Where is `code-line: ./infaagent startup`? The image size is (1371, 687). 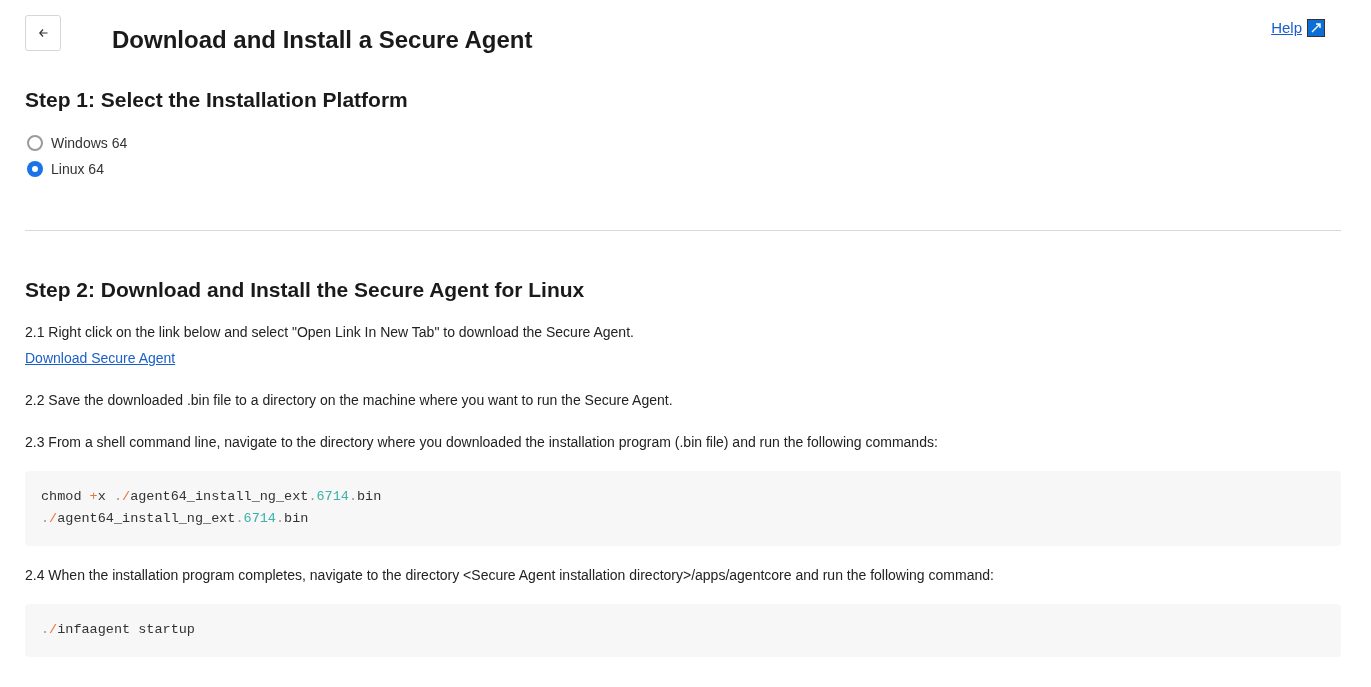 code-line: ./infaagent startup is located at coordinates (118, 630).